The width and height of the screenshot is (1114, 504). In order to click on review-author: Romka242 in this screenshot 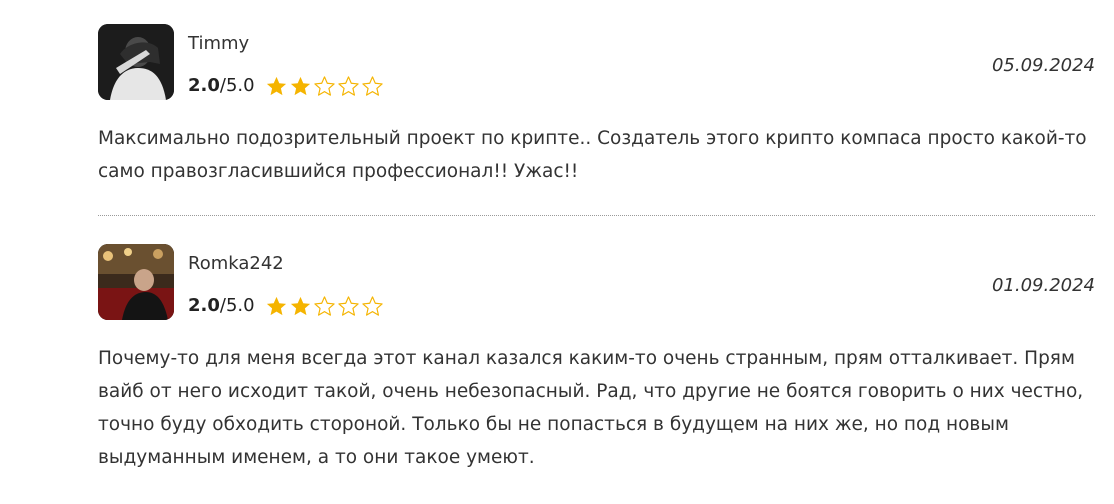, I will do `click(236, 263)`.